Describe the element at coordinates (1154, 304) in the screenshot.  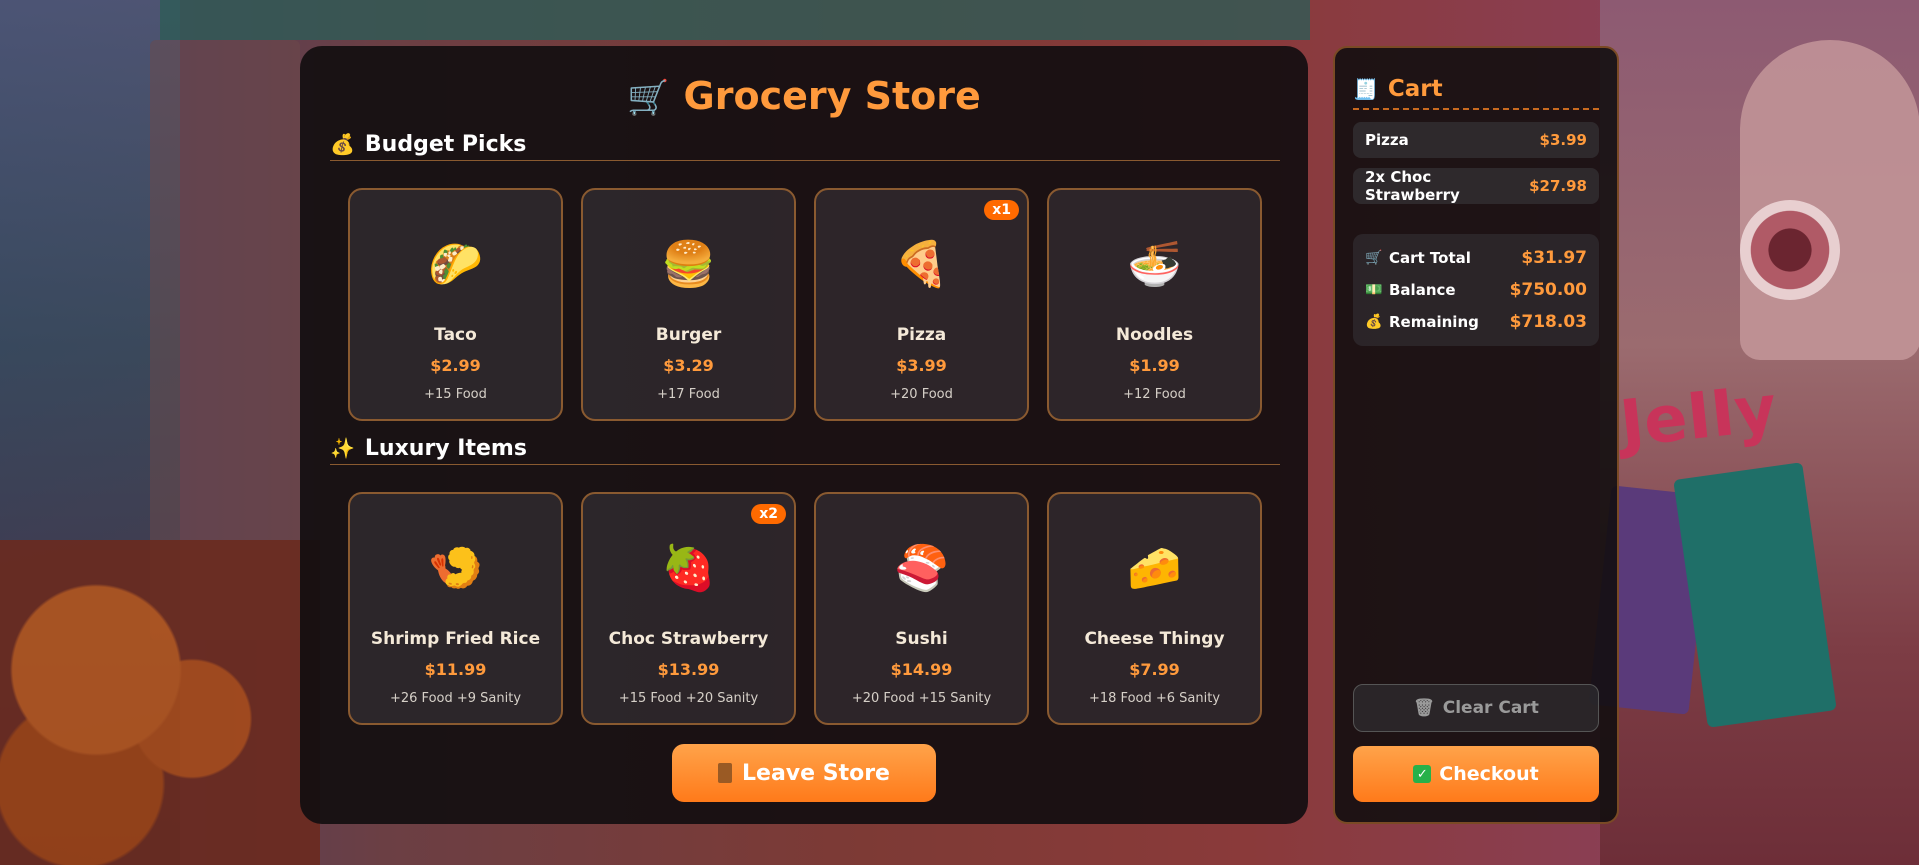
I see `item-card-noodles: 🍜 Noodles $1.99 +12 Food` at that location.